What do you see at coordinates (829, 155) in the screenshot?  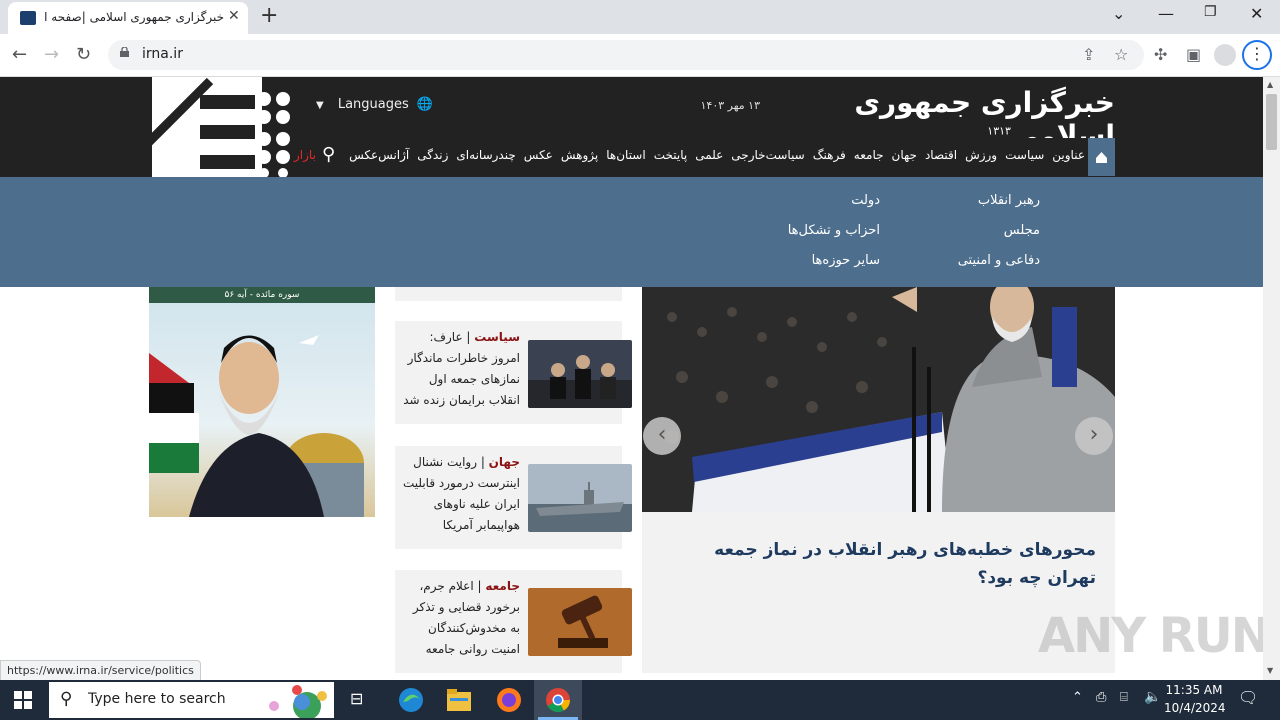 I see `nav-item: فرهنگ` at bounding box center [829, 155].